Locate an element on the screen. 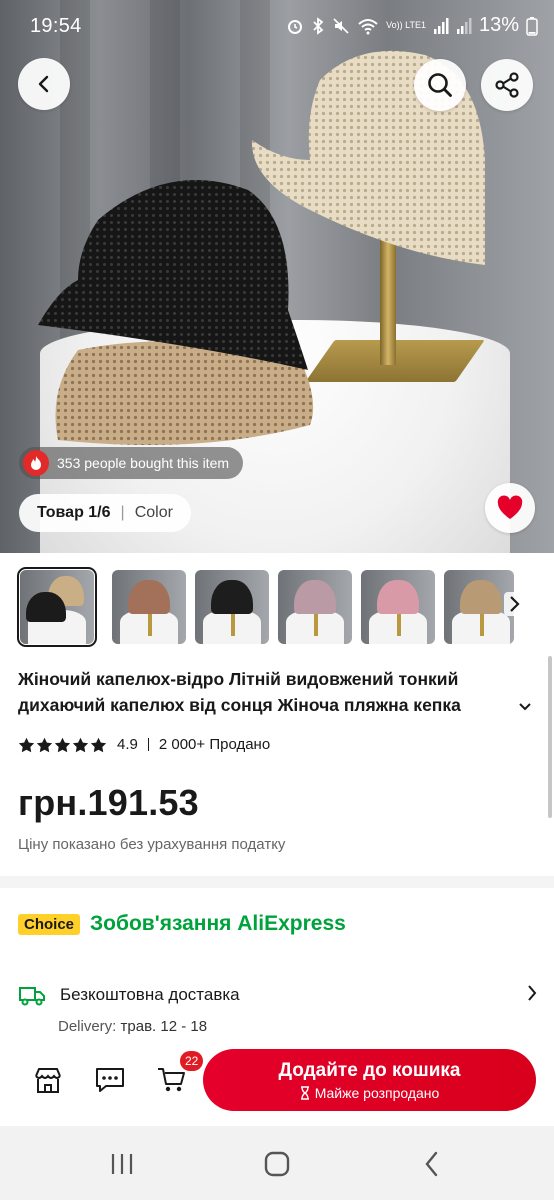 This screenshot has width=554, height=1200. stock-note: Майже розпродано is located at coordinates (370, 1092).